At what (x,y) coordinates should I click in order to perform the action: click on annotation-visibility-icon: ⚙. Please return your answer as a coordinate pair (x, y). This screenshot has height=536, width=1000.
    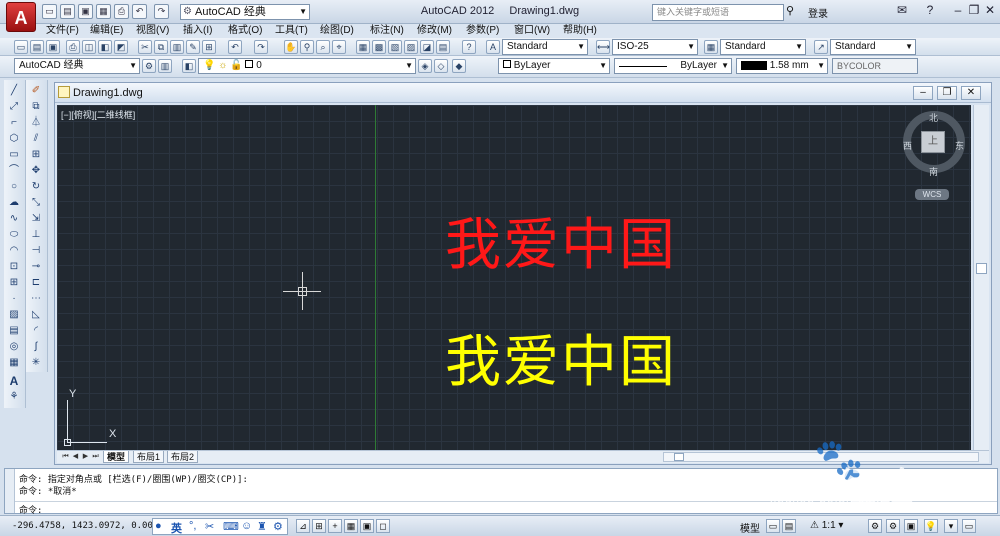
    Looking at the image, I should click on (875, 526).